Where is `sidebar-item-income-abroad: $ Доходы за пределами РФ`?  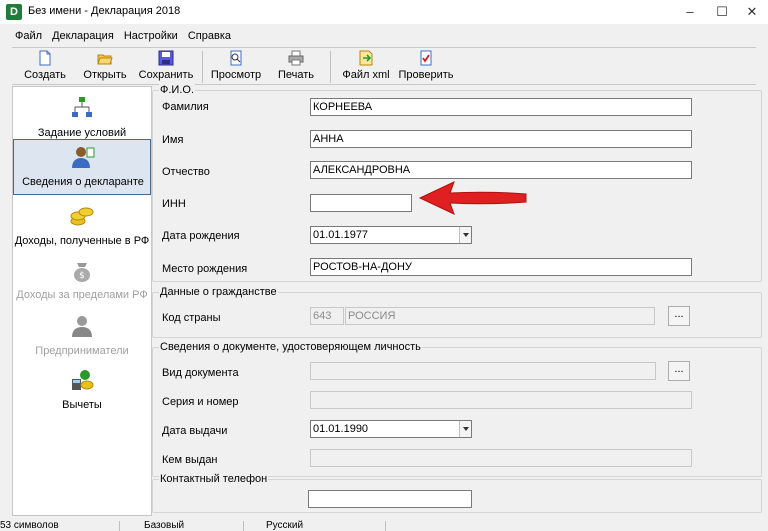 sidebar-item-income-abroad: $ Доходы за пределами РФ is located at coordinates (82, 281).